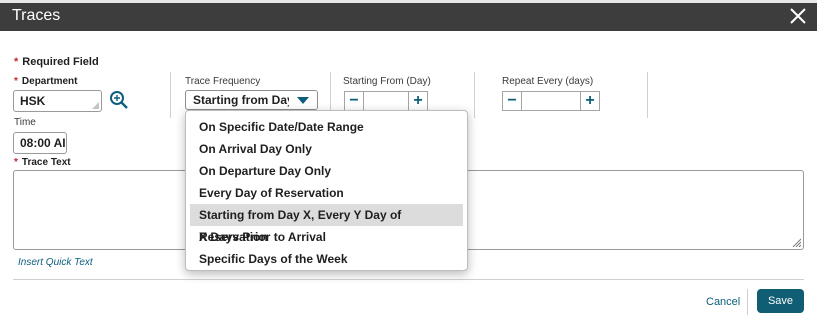 This screenshot has height=324, width=817. What do you see at coordinates (408, 17) in the screenshot?
I see `title-bar: Traces` at bounding box center [408, 17].